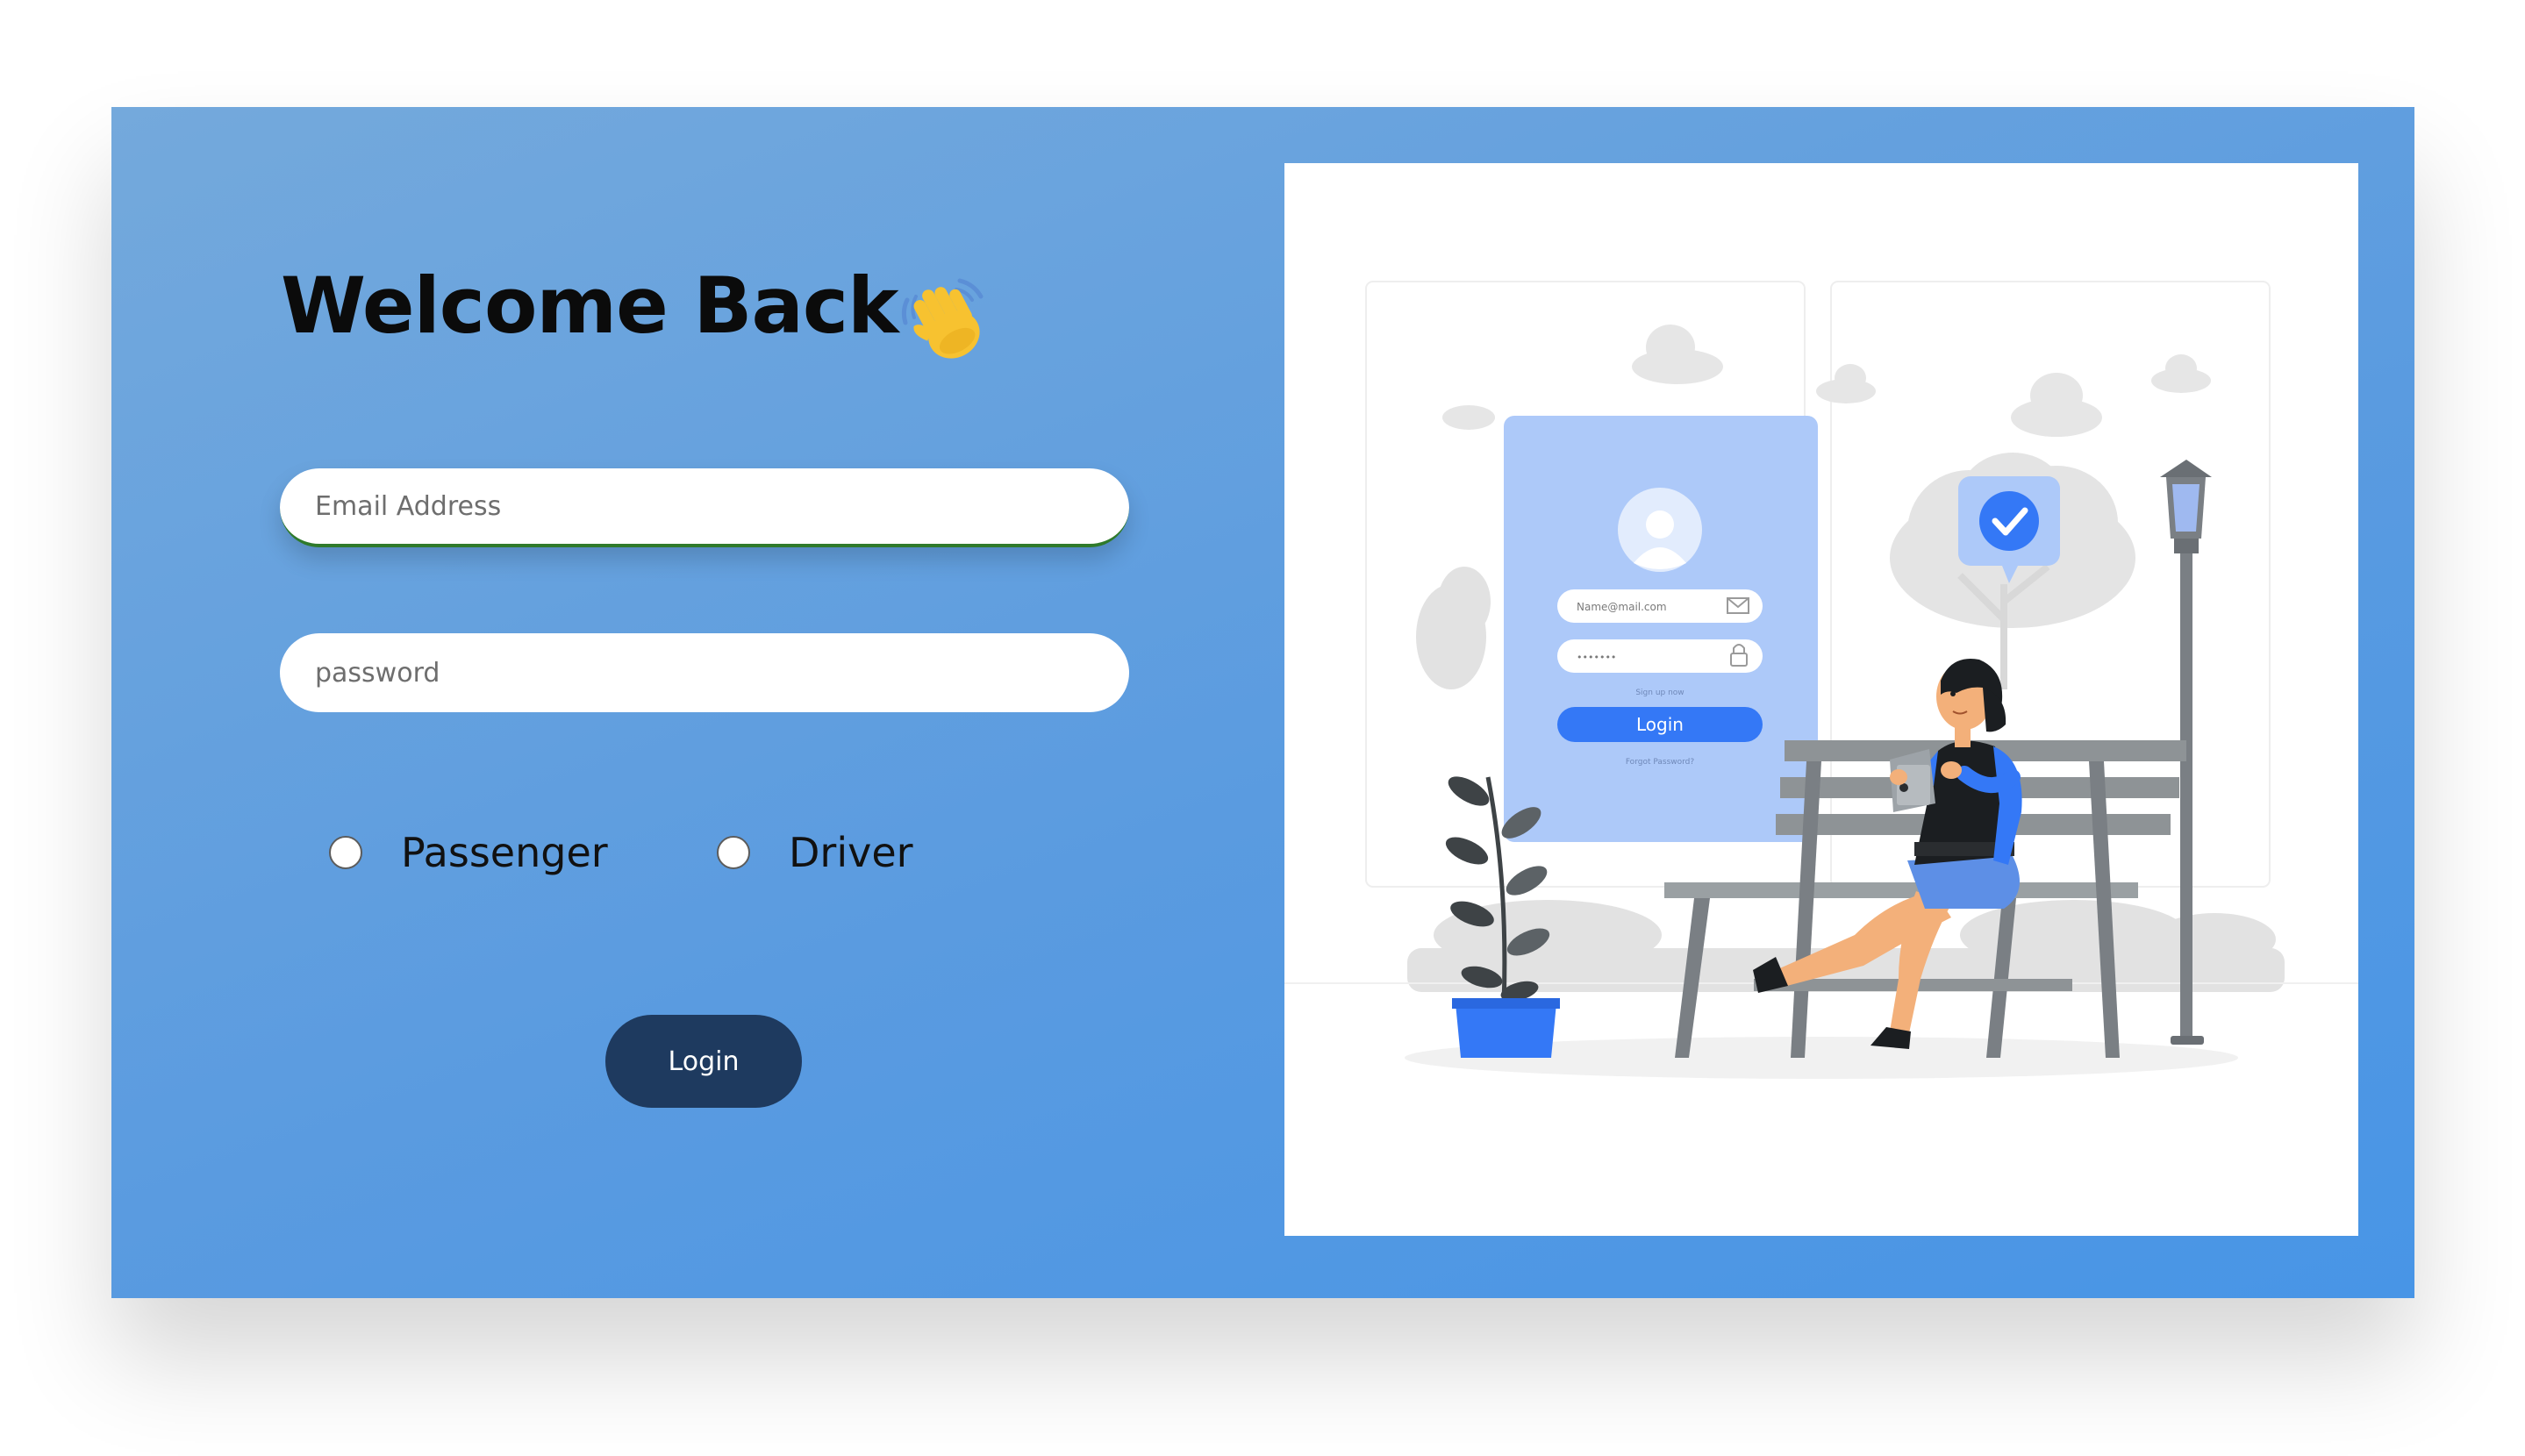  What do you see at coordinates (1596, 657) in the screenshot?
I see `mock-password-text: •••••••` at bounding box center [1596, 657].